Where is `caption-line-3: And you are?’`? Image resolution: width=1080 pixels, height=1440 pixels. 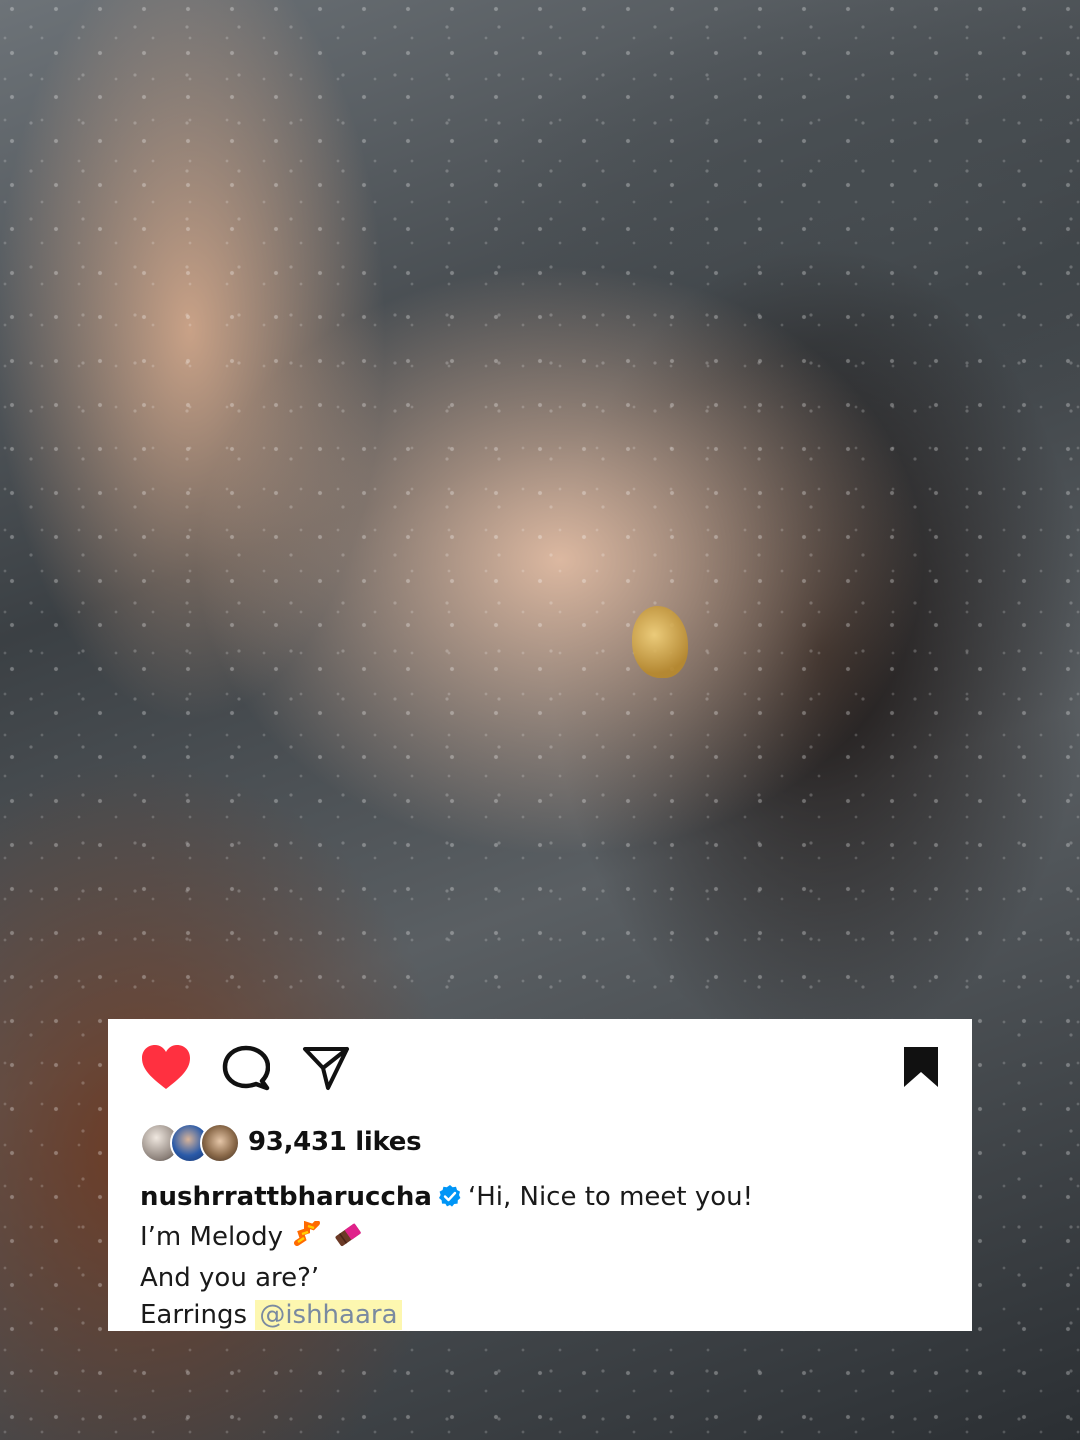
caption-line-3: And you are?’ is located at coordinates (230, 1278).